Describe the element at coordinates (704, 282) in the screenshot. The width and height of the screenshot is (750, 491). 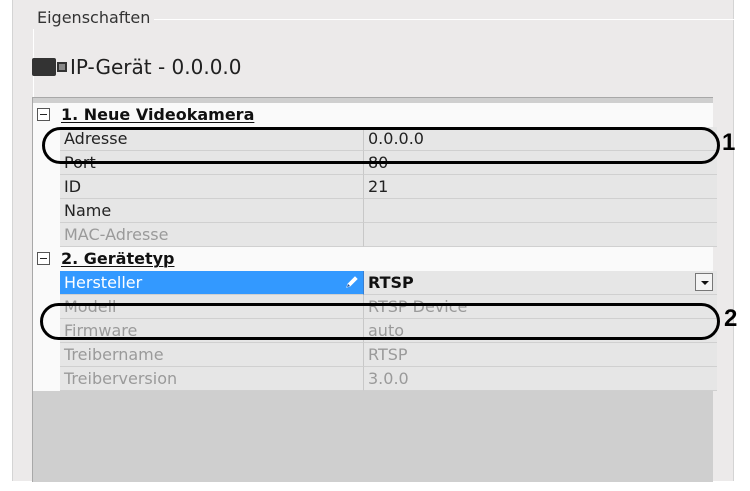
I see `dropdown-arrow-icon` at that location.